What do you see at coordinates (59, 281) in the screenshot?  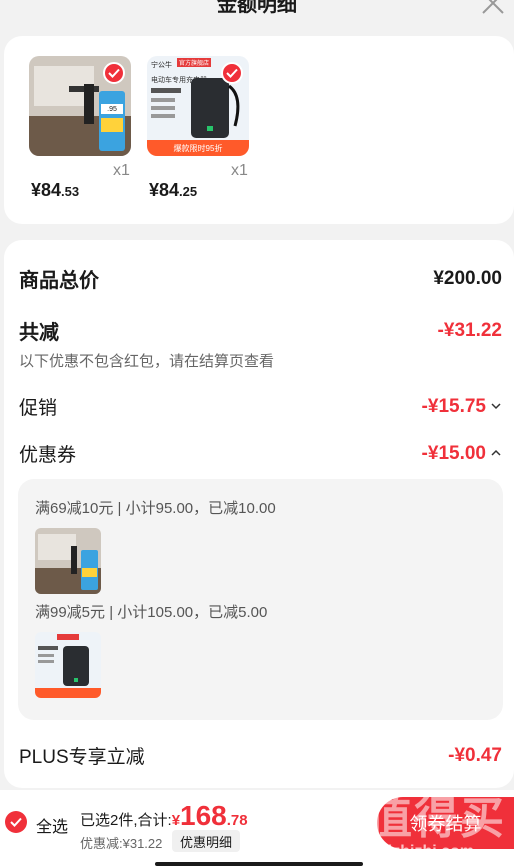 I see `total-price-label: 商品总价` at bounding box center [59, 281].